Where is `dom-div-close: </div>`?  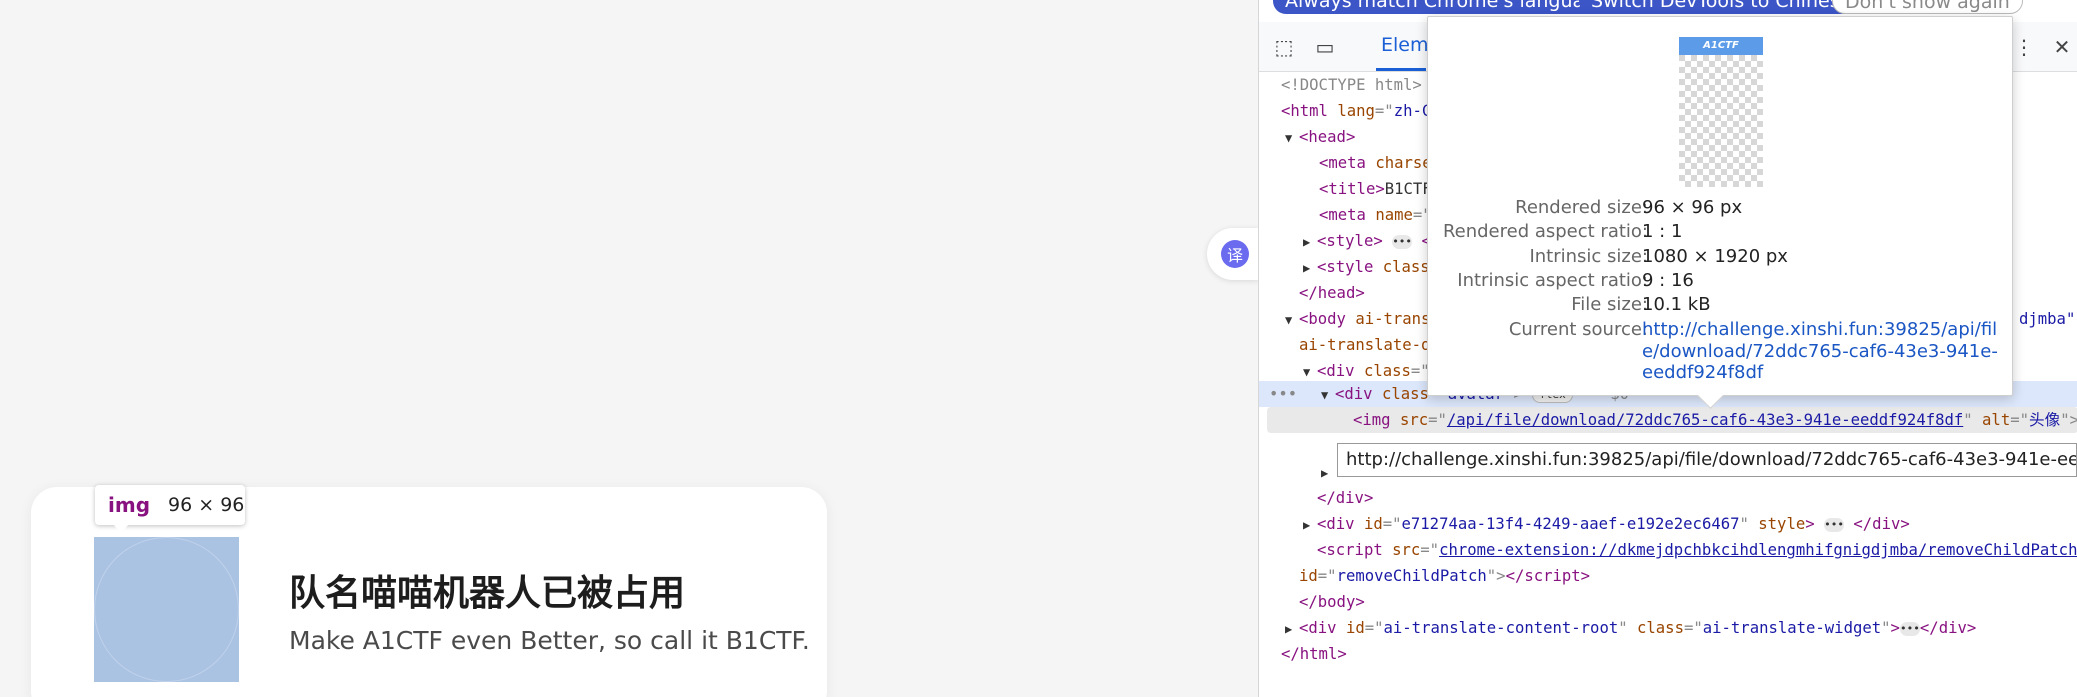
dom-div-close: </div> is located at coordinates (1345, 498).